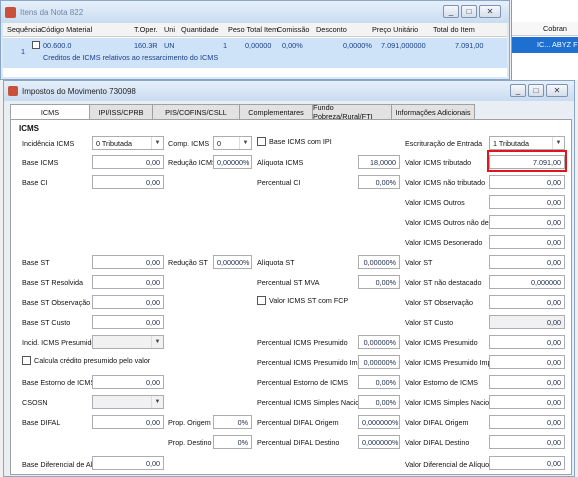 This screenshot has height=477, width=578. What do you see at coordinates (128, 162) in the screenshot?
I see `base-icms-field: 0,00` at bounding box center [128, 162].